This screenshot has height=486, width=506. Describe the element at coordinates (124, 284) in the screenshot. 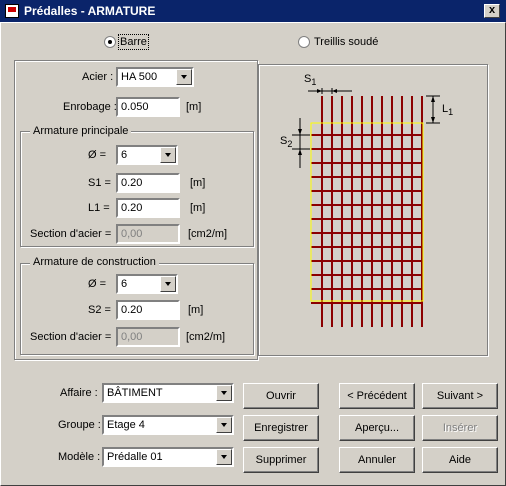

I see `construction-diam-value: 6` at that location.